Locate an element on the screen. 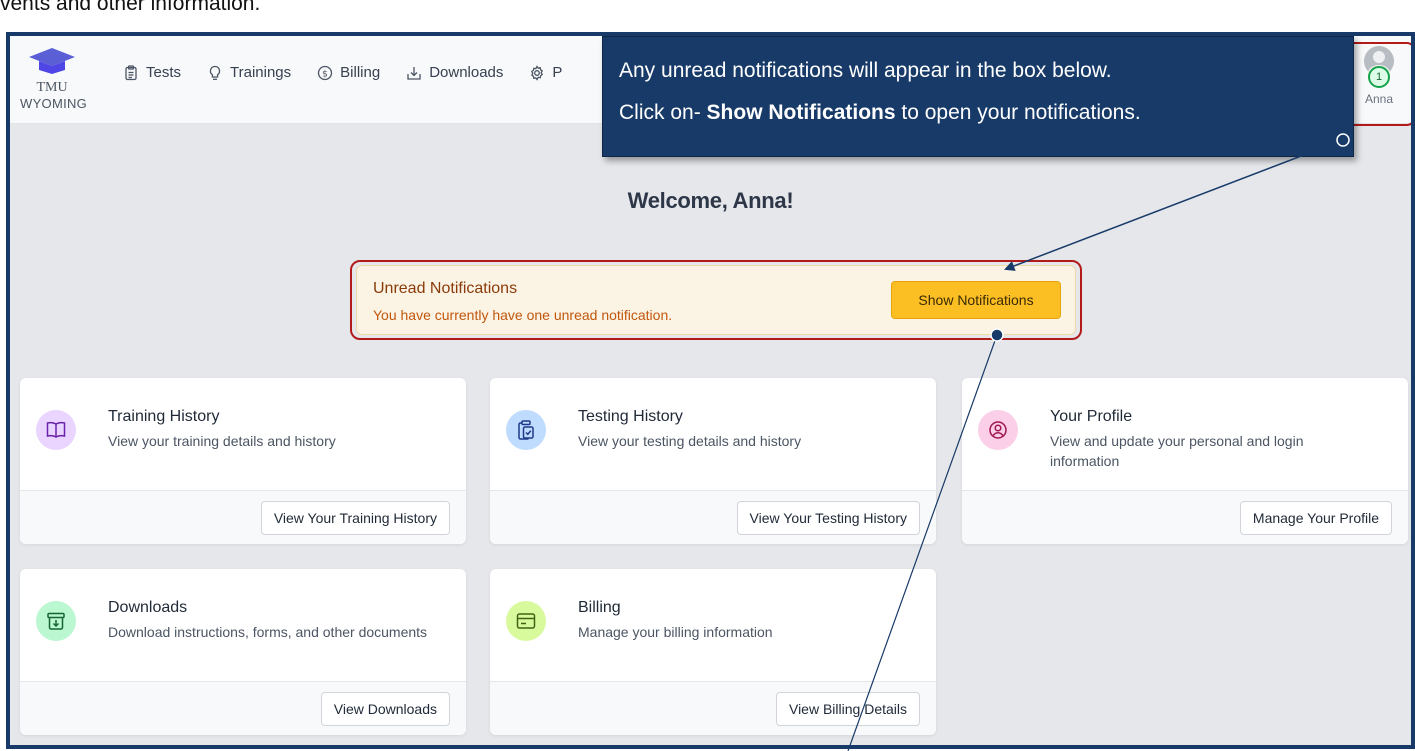 Image resolution: width=1415 pixels, height=751 pixels. nav-tests: Tests is located at coordinates (152, 72).